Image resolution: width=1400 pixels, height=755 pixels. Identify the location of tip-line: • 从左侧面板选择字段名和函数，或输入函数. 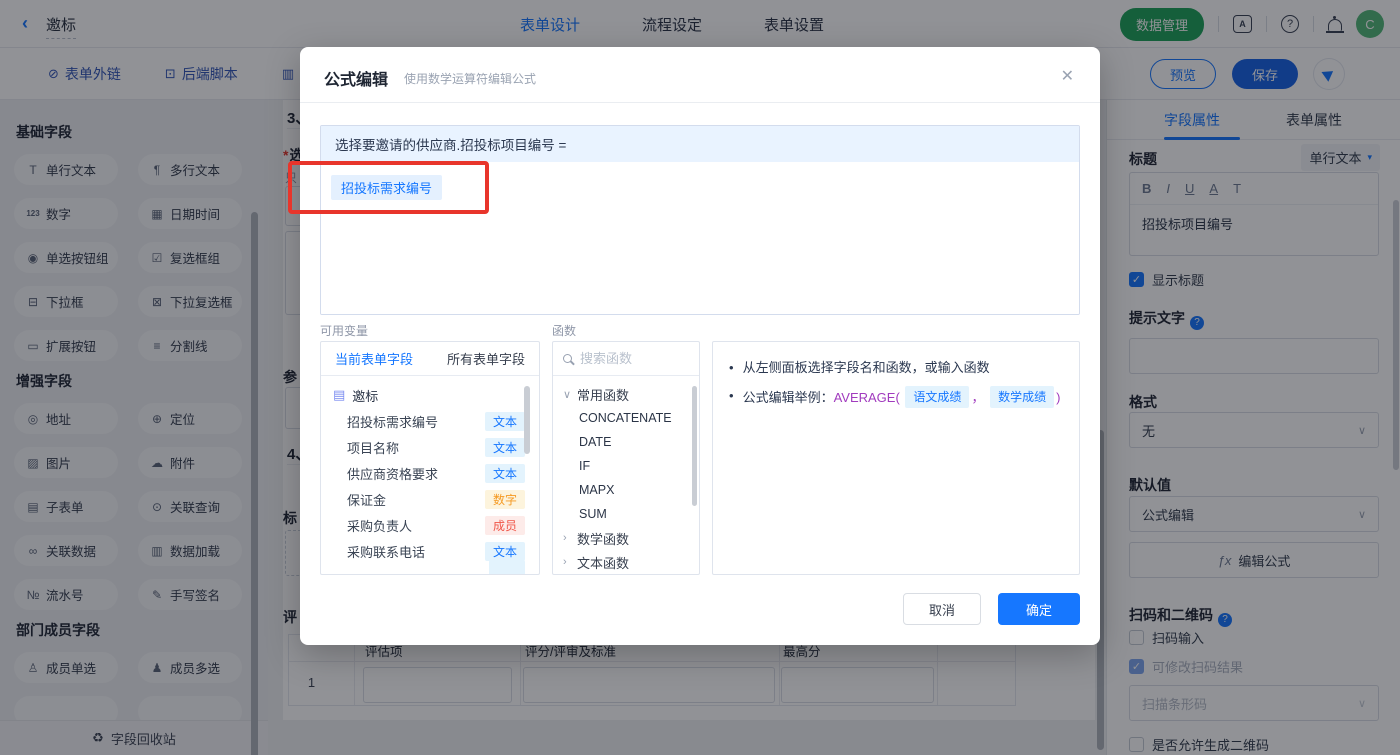
(896, 368).